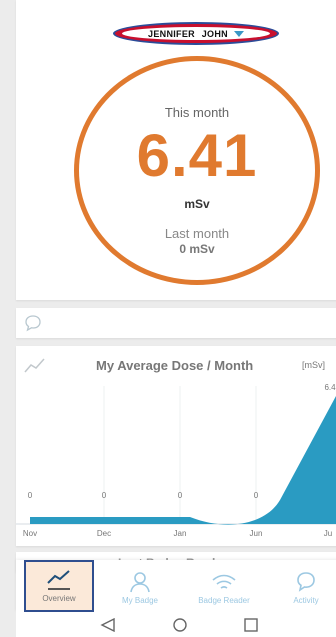 This screenshot has width=336, height=637. I want to click on nav-my-badge-label: My Badge, so click(140, 600).